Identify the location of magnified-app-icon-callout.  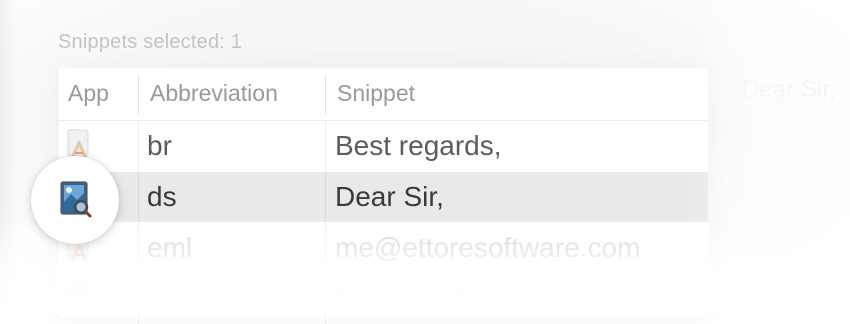
(75, 200).